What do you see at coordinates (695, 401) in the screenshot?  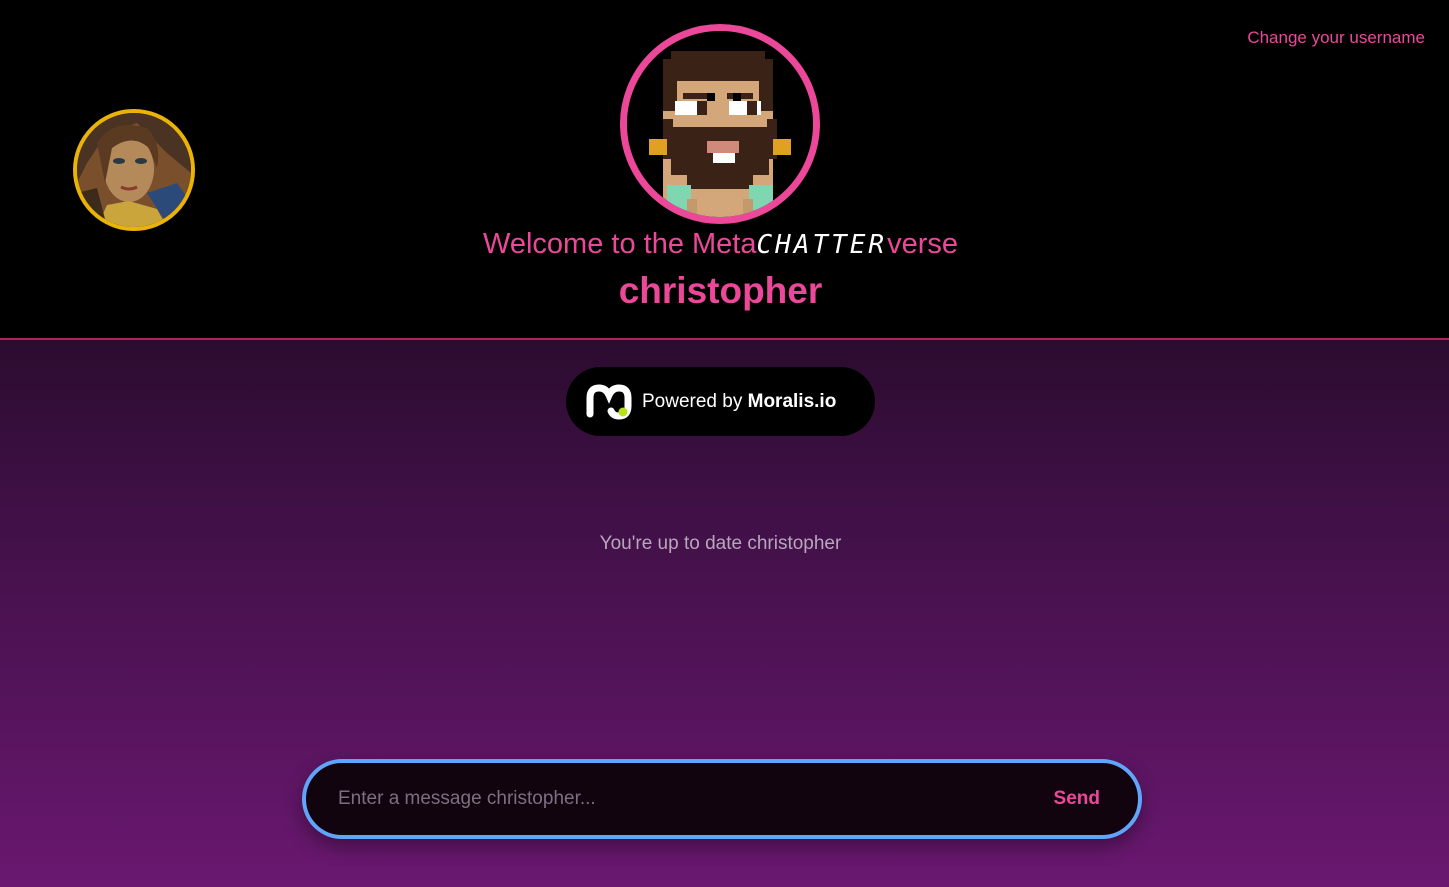 I see `powered-by-prefix: Powered by` at bounding box center [695, 401].